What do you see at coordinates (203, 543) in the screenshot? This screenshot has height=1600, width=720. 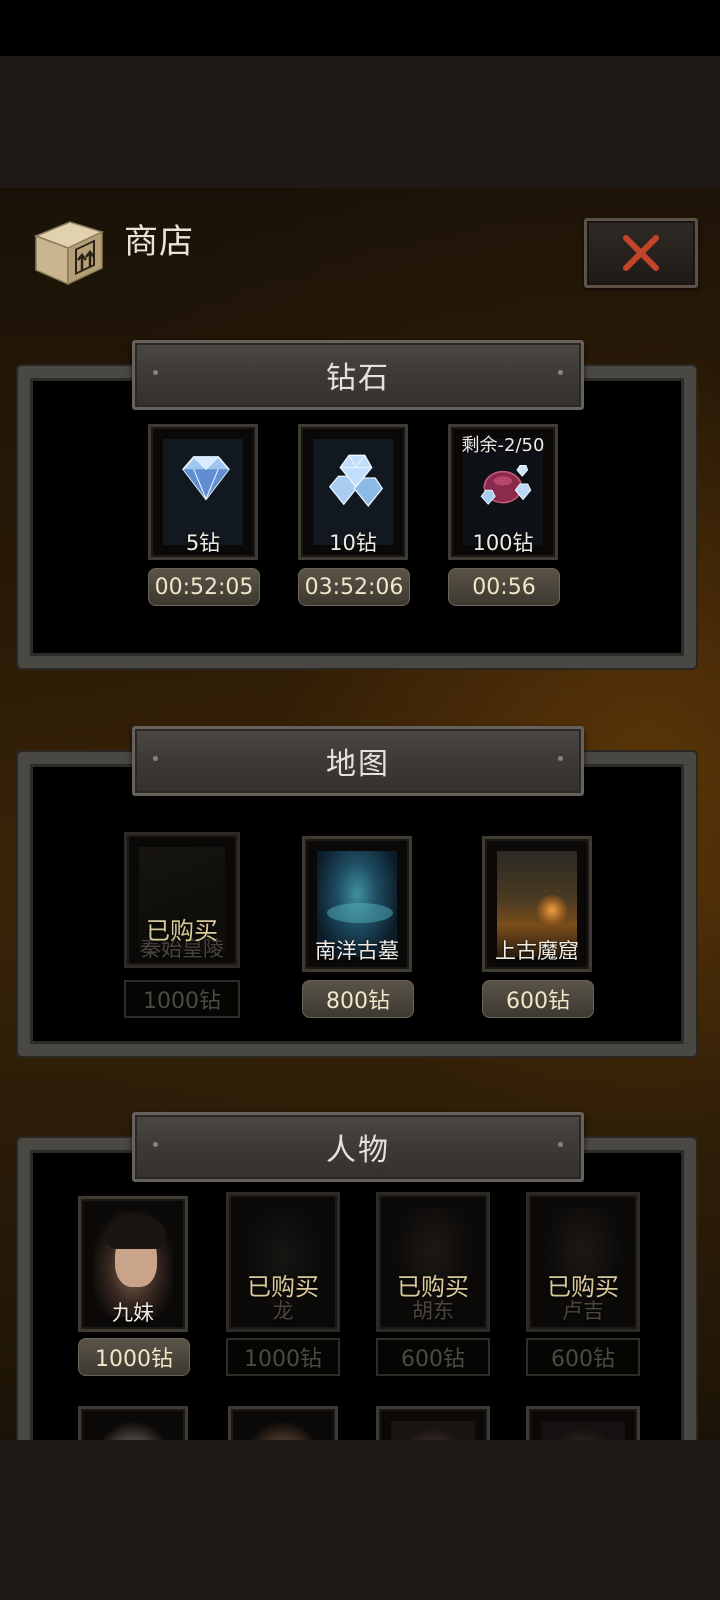 I see `diamond-item-label: 5钻` at bounding box center [203, 543].